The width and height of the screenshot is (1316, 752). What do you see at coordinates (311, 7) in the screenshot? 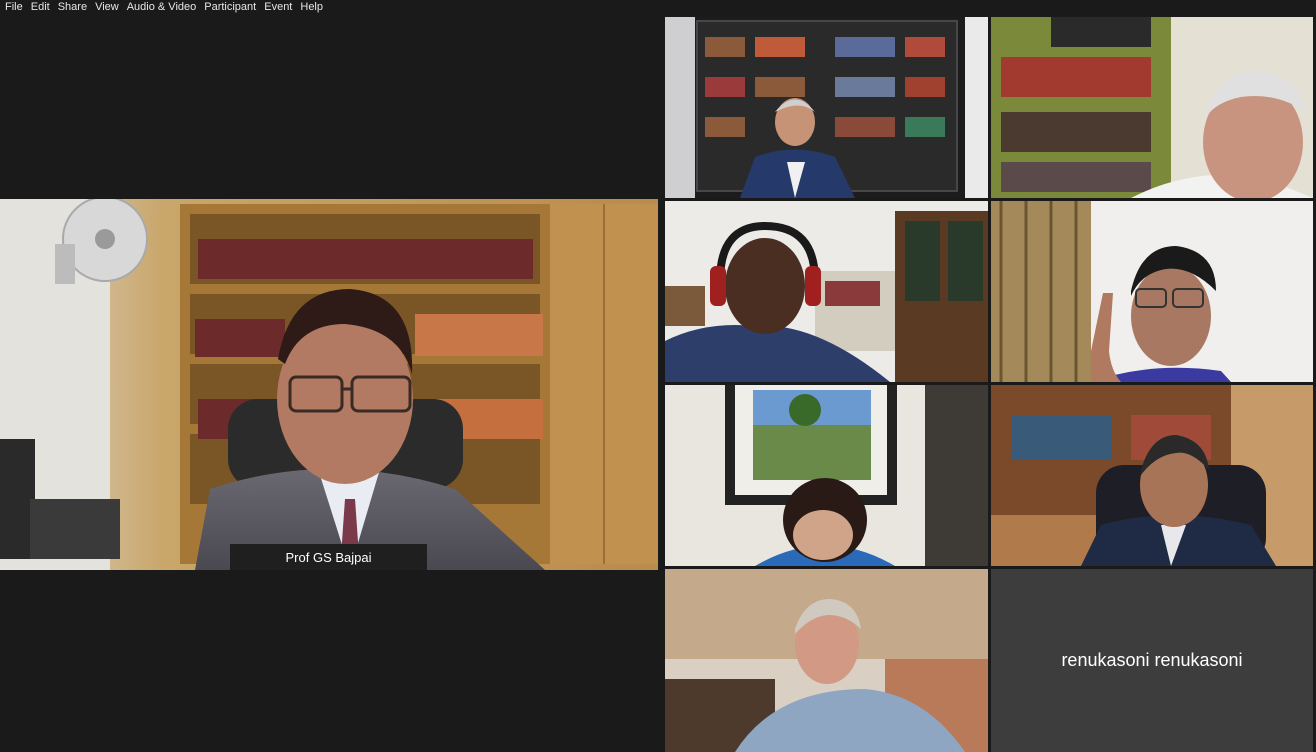
I see `menu-help: Help` at bounding box center [311, 7].